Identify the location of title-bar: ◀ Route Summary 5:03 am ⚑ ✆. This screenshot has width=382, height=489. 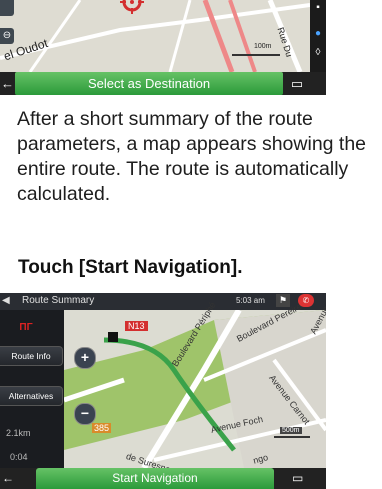
(163, 301).